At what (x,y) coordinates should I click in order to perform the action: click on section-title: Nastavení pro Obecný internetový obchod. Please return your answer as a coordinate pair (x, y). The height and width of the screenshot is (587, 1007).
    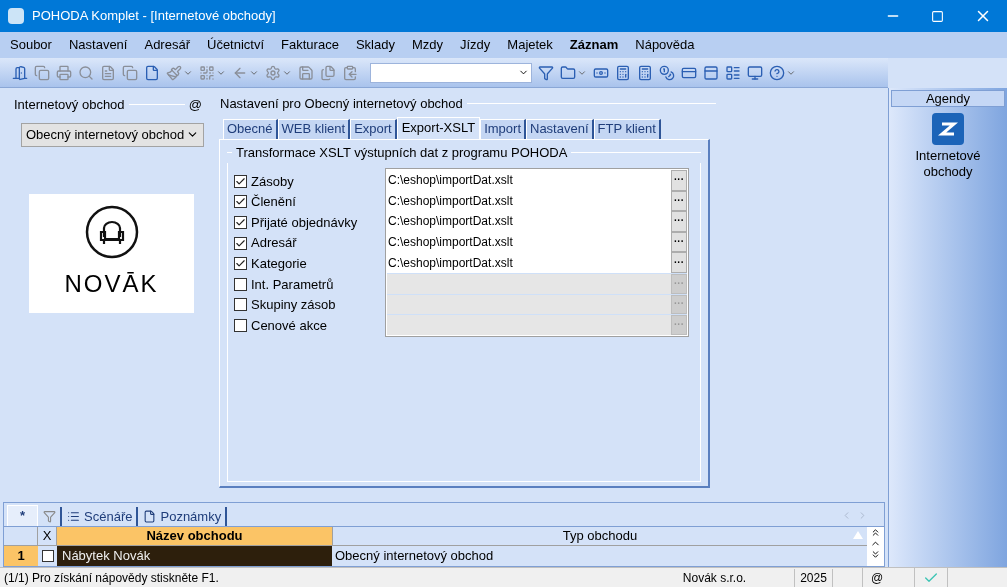
    Looking at the image, I should click on (341, 104).